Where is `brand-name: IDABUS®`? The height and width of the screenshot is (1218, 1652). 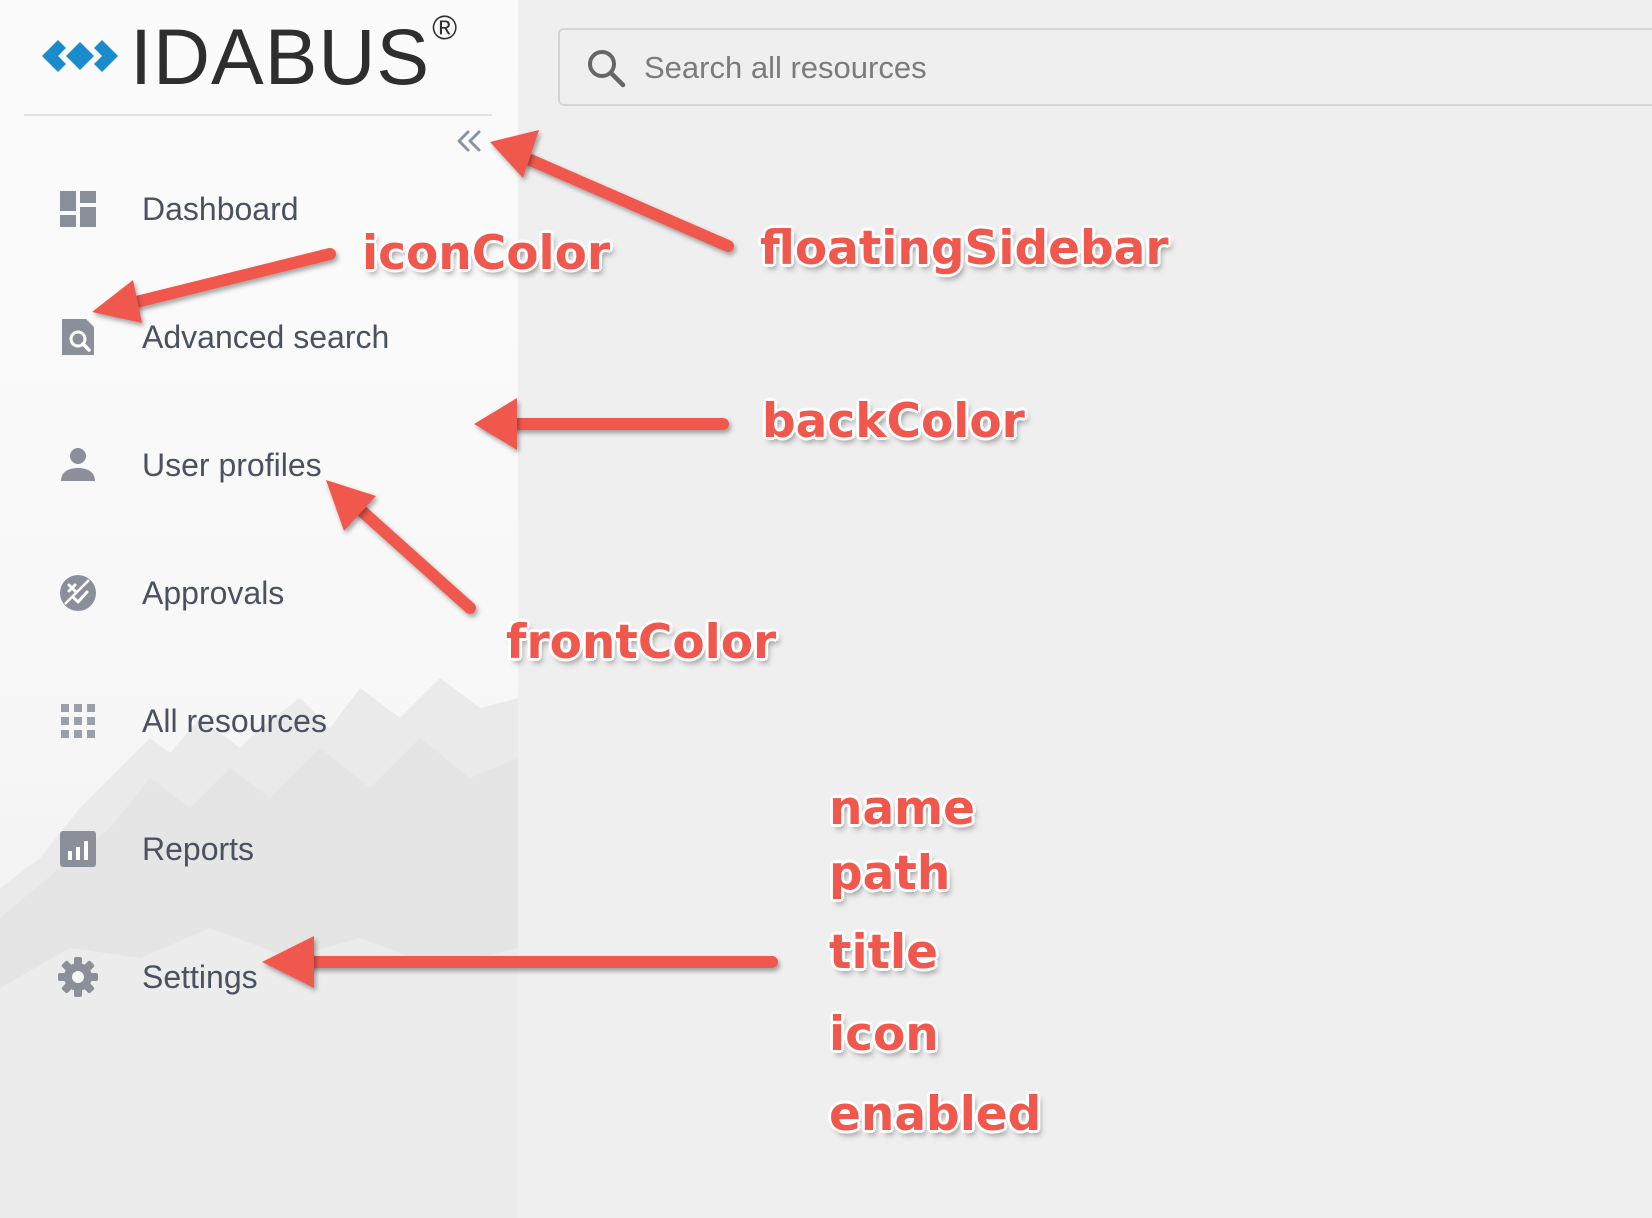 brand-name: IDABUS® is located at coordinates (294, 54).